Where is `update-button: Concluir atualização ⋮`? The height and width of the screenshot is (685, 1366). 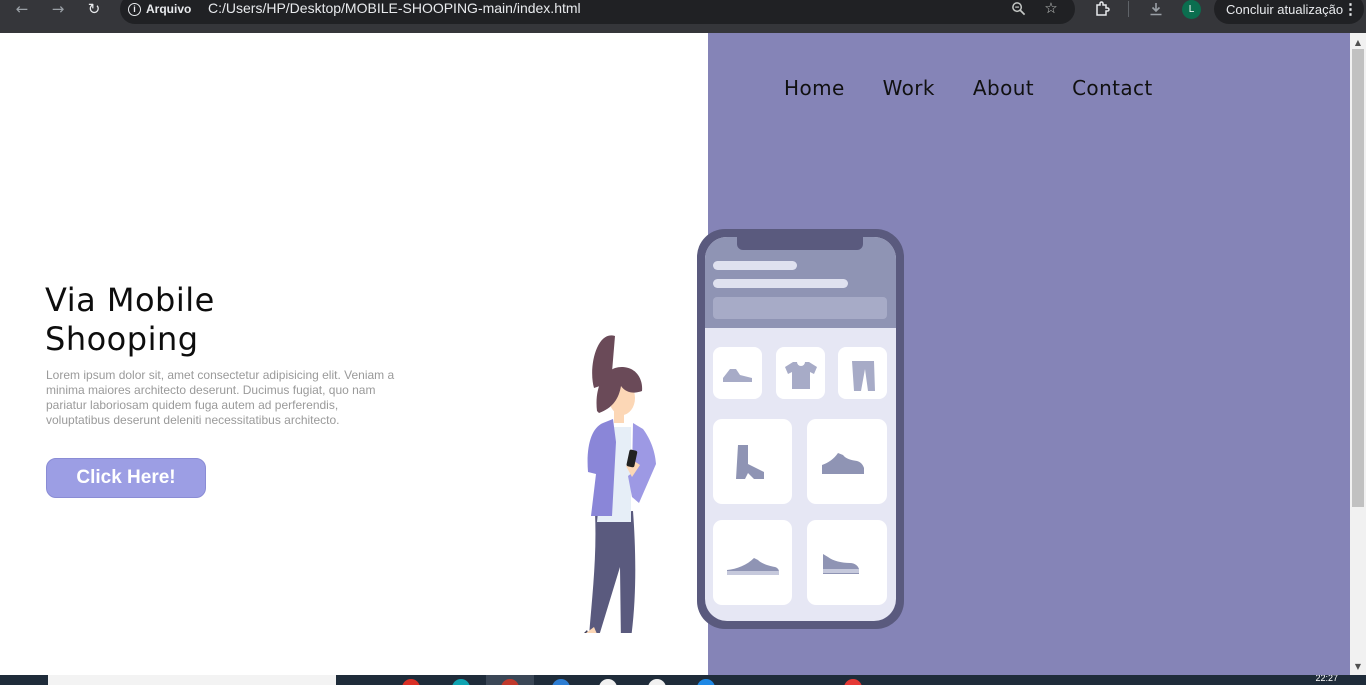
update-button: Concluir atualização ⋮ is located at coordinates (1289, 12).